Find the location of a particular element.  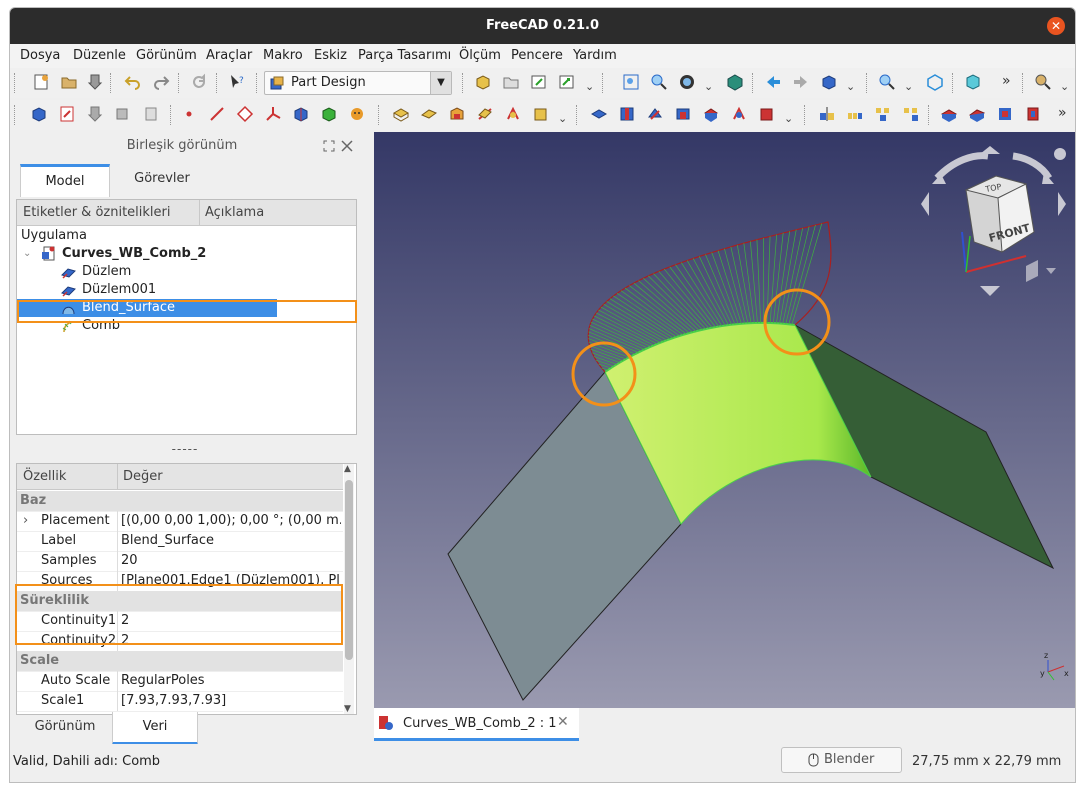

additive-pipe-icon is located at coordinates (485, 114).